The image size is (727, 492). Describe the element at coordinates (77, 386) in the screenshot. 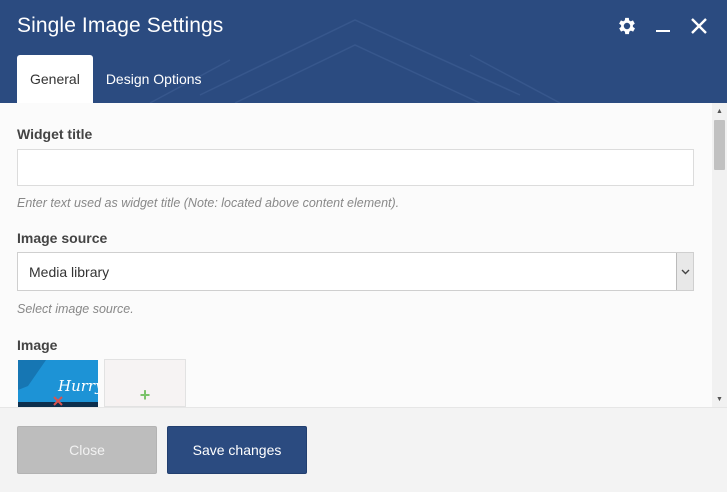

I see `thumbnail-text: Hurry` at that location.